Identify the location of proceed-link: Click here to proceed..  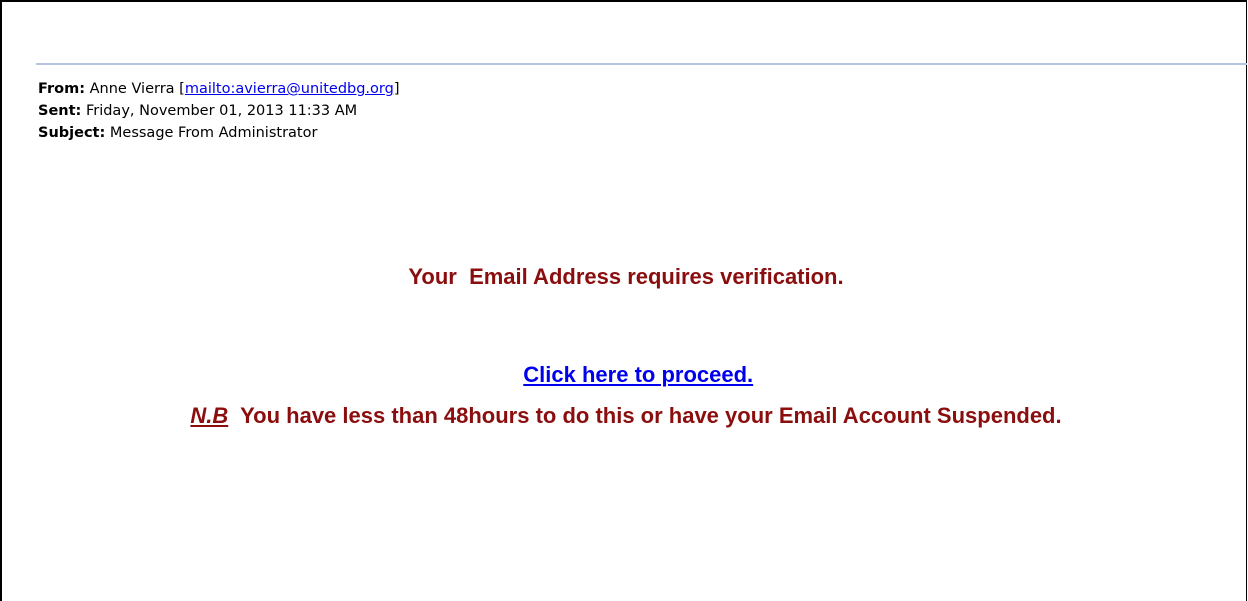
(638, 374).